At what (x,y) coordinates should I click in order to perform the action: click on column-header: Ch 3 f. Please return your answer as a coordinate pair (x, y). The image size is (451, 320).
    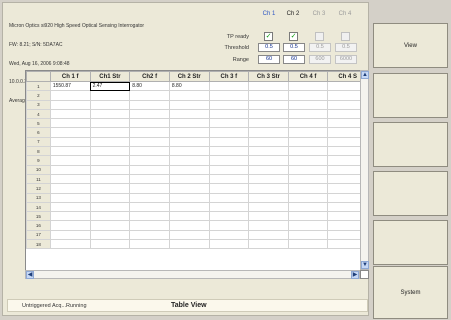
    Looking at the image, I should click on (229, 76).